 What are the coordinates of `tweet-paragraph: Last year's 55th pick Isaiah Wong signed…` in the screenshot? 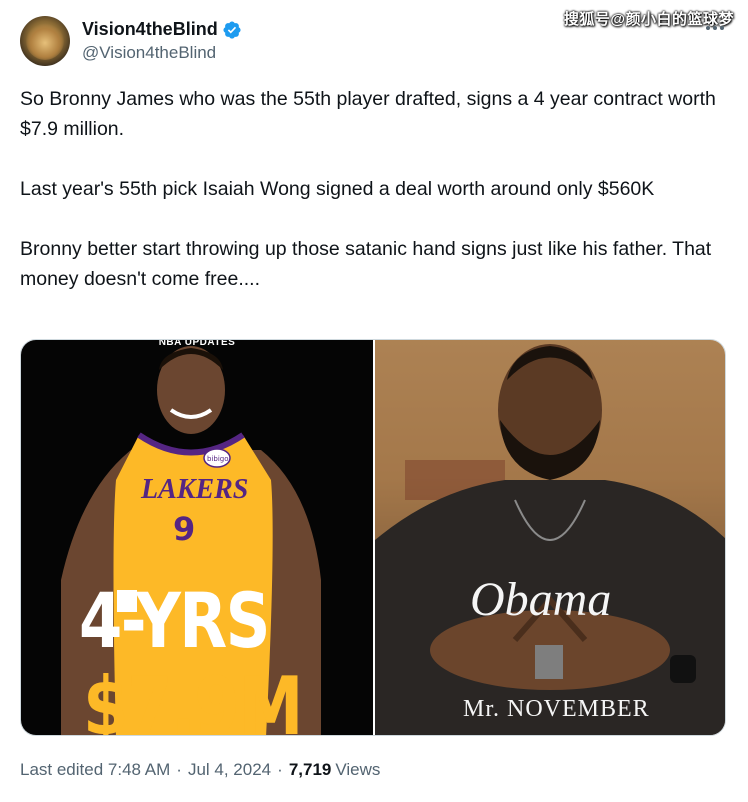 It's located at (337, 189).